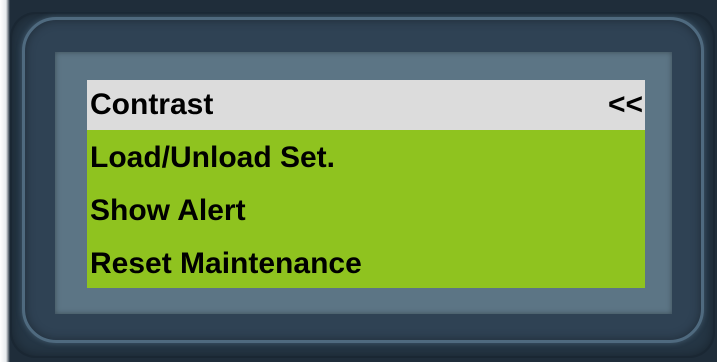 The image size is (717, 362). What do you see at coordinates (226, 263) in the screenshot?
I see `menu-item-label: Reset Maintenance` at bounding box center [226, 263].